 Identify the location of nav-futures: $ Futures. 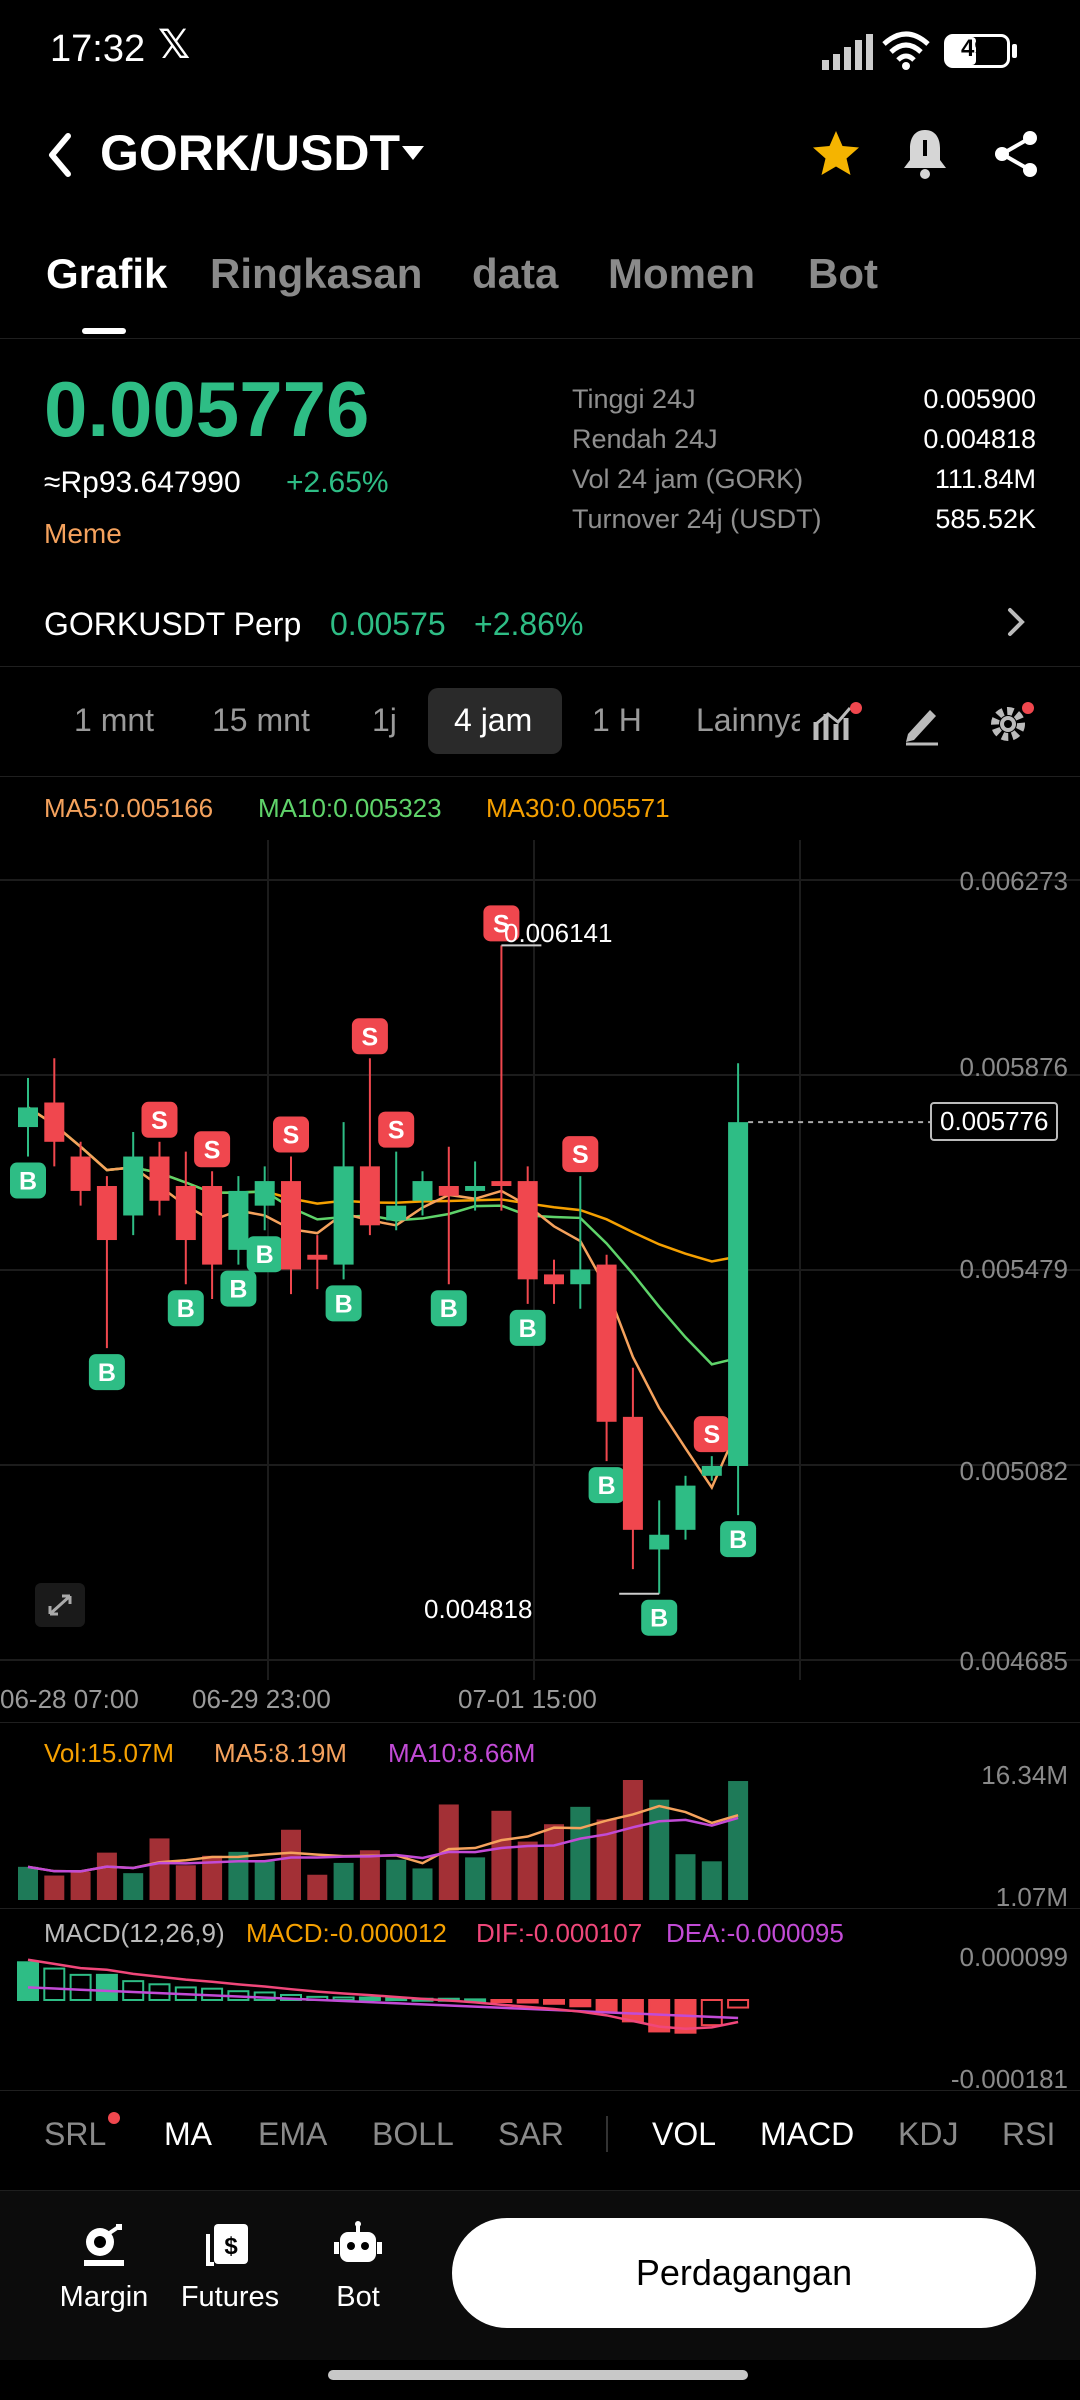
(230, 2267).